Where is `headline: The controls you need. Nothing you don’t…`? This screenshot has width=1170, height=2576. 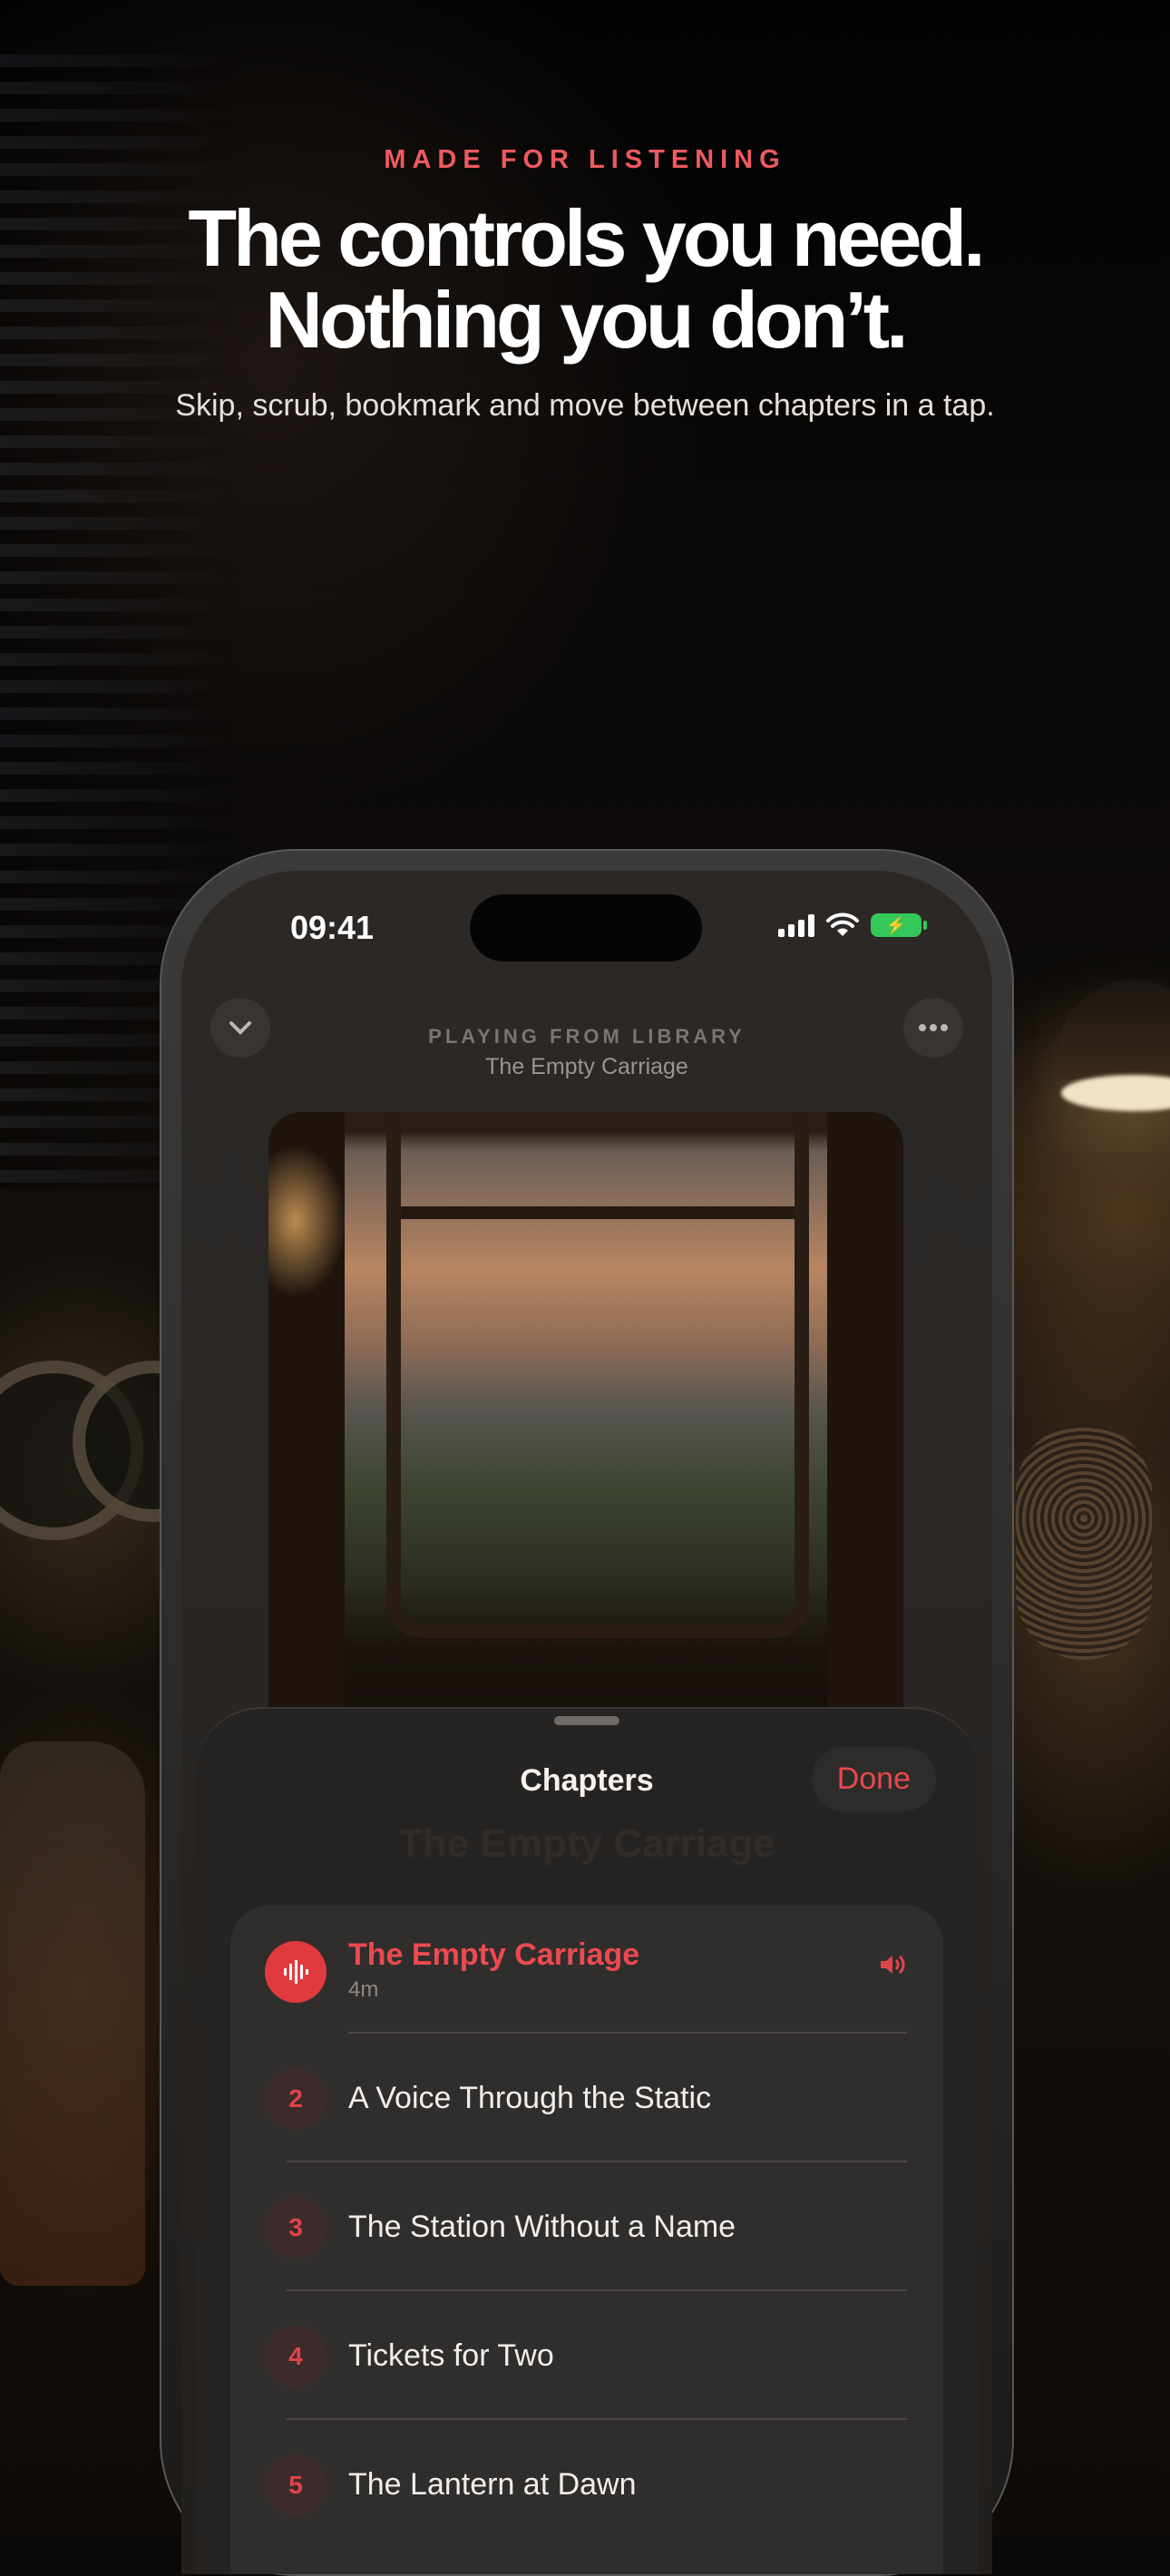 headline: The controls you need. Nothing you don’t… is located at coordinates (585, 279).